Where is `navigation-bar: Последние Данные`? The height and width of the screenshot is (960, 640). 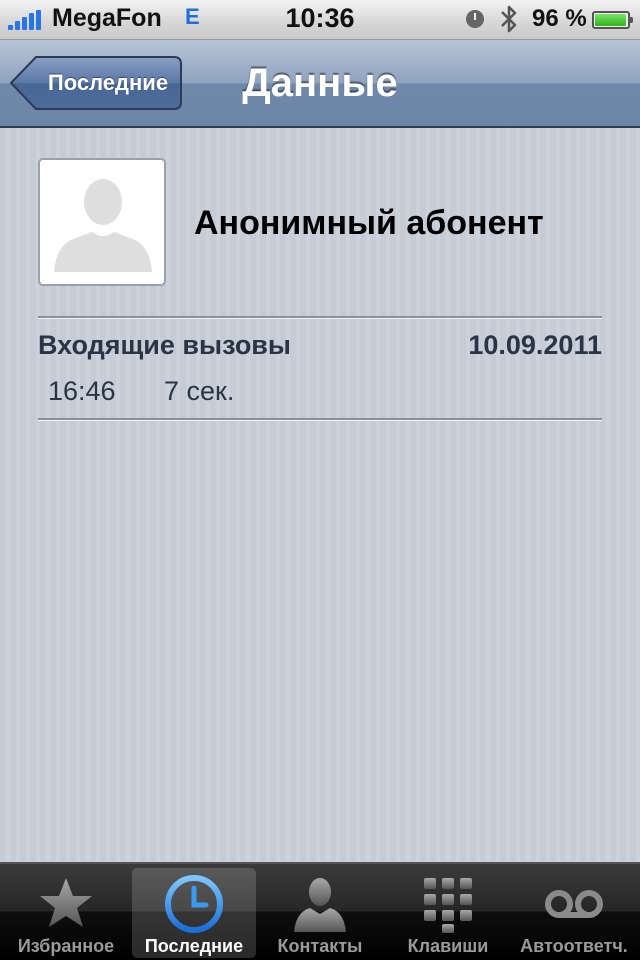
navigation-bar: Последние Данные is located at coordinates (320, 84).